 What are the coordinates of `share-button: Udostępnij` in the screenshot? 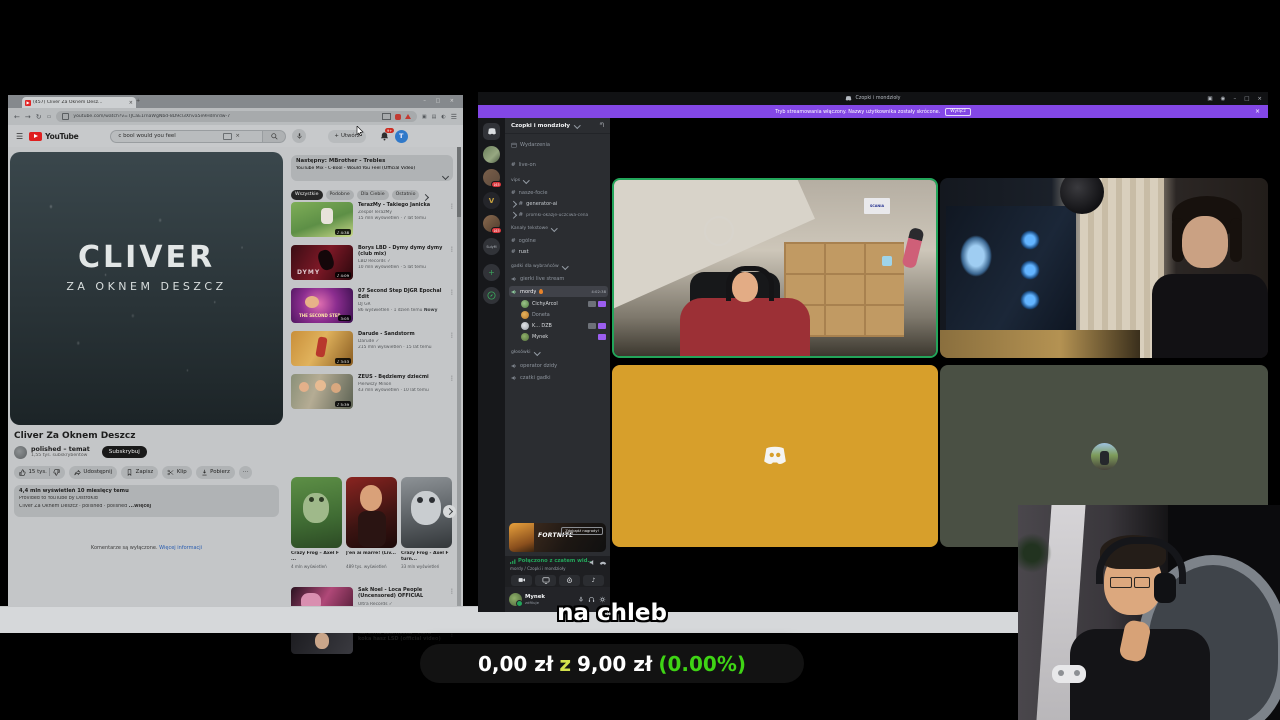 It's located at (93, 472).